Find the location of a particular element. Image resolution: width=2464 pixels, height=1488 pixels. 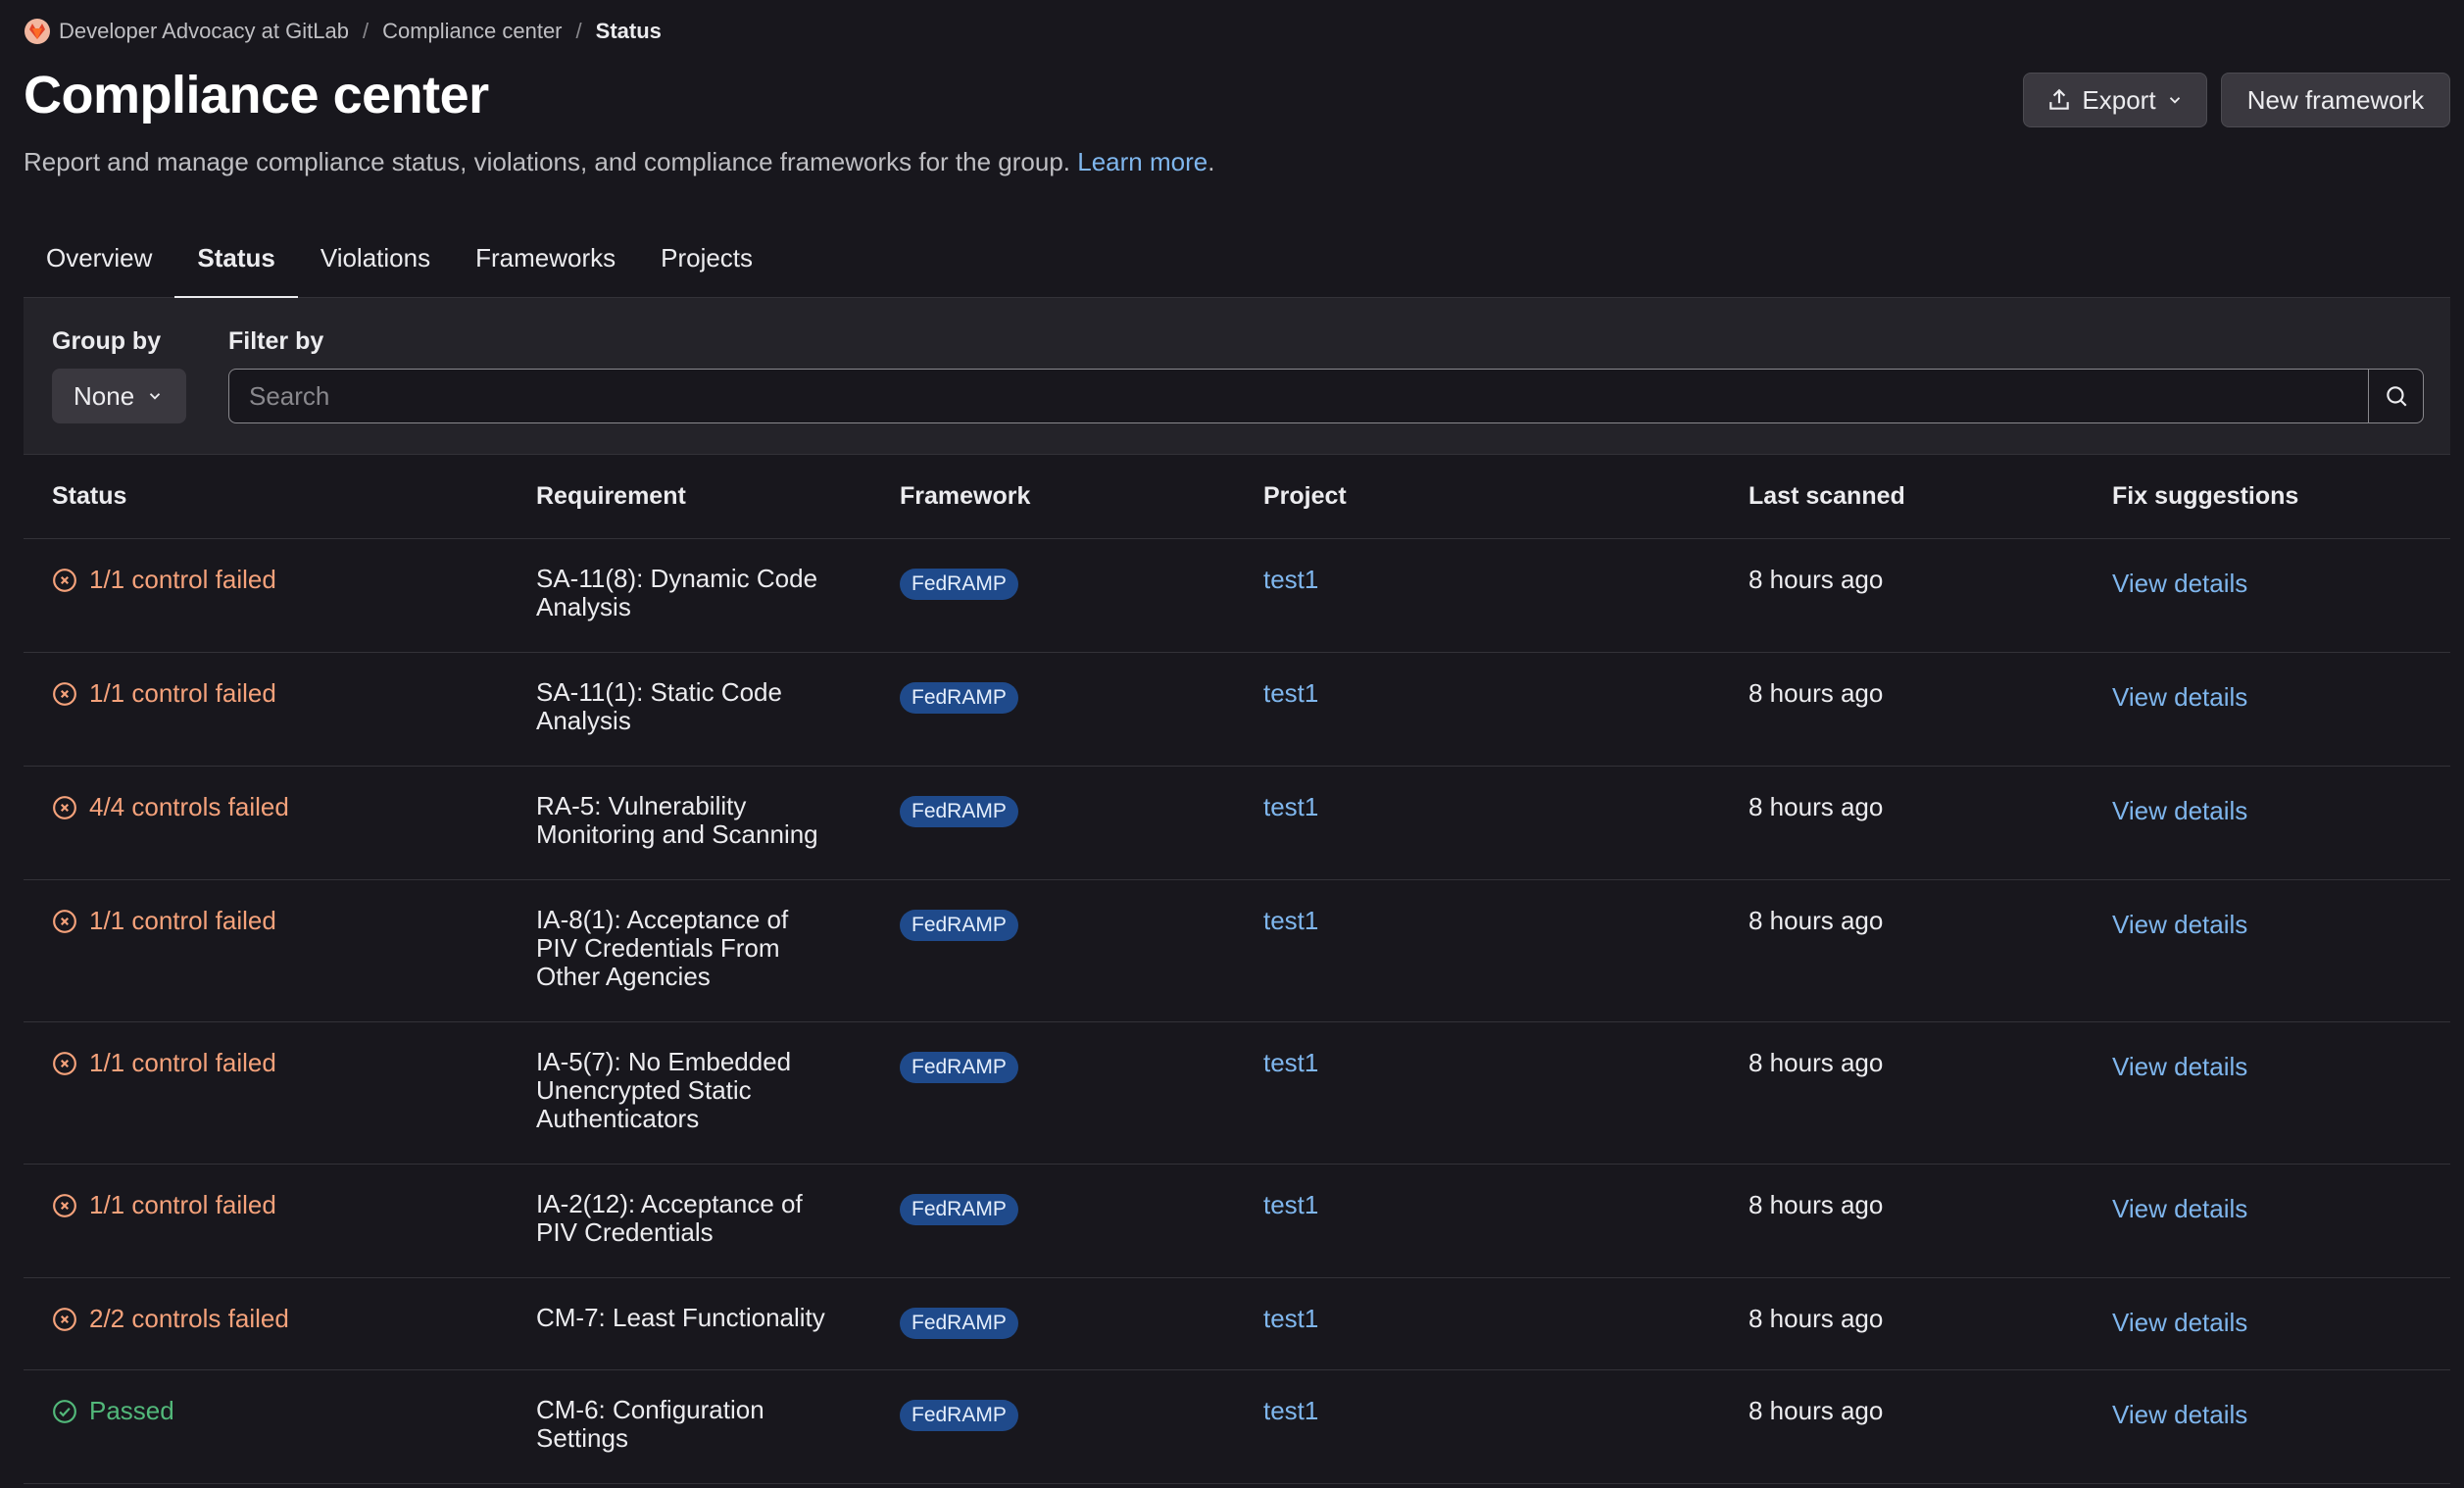

requirement-line: CM-6: Configuration is located at coordinates (650, 1410).